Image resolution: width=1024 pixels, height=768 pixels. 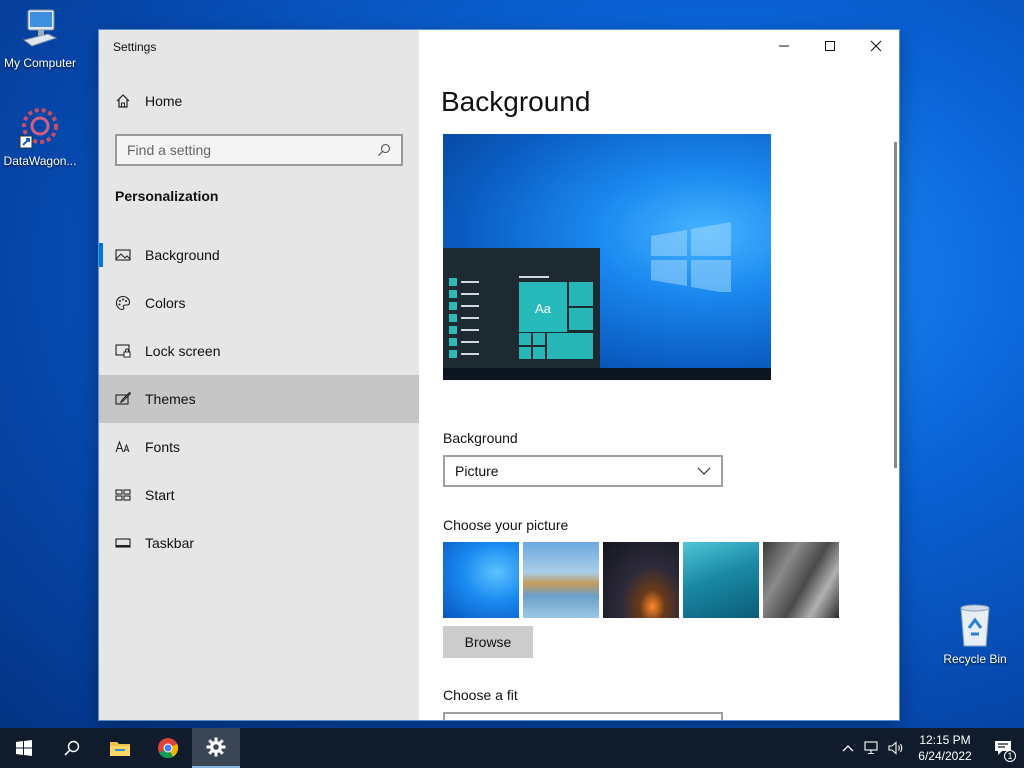 What do you see at coordinates (182, 255) in the screenshot?
I see `sidebar-item-label: Background` at bounding box center [182, 255].